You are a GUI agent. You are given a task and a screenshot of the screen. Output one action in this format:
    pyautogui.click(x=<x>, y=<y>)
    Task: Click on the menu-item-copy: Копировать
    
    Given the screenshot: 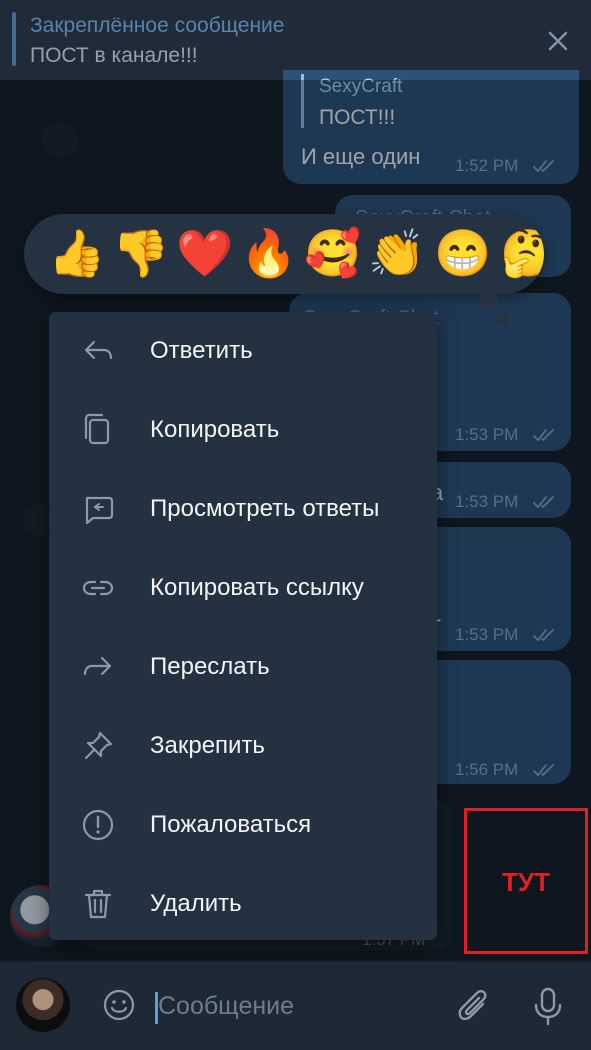 What is the action you would take?
    pyautogui.click(x=243, y=430)
    